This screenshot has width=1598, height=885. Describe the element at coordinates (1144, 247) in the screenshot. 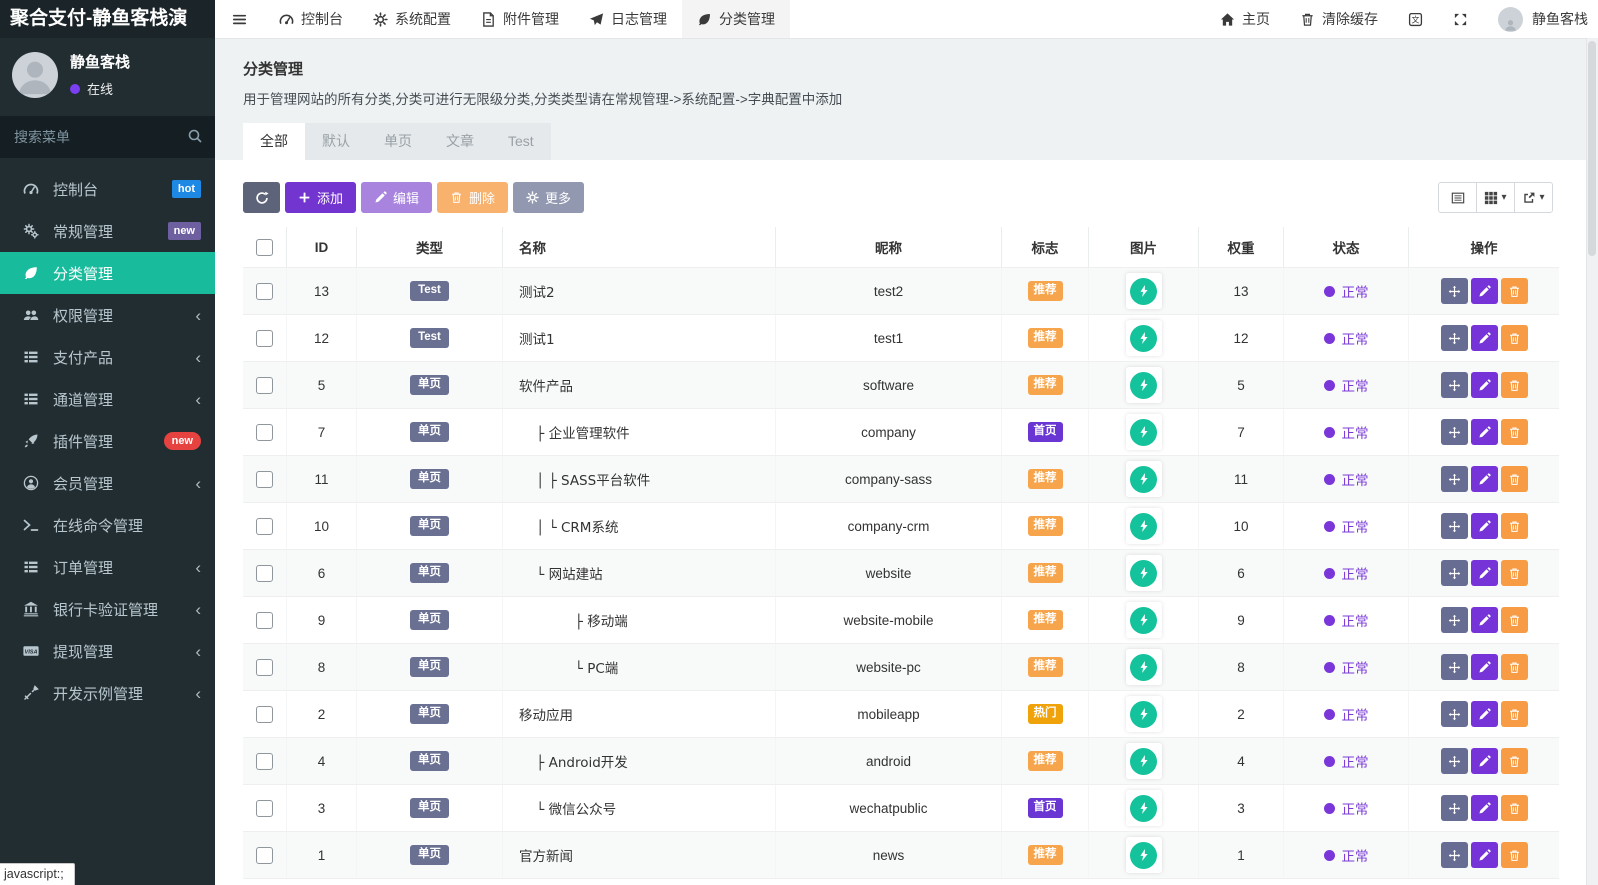

I see `column-header-image: 图片` at that location.